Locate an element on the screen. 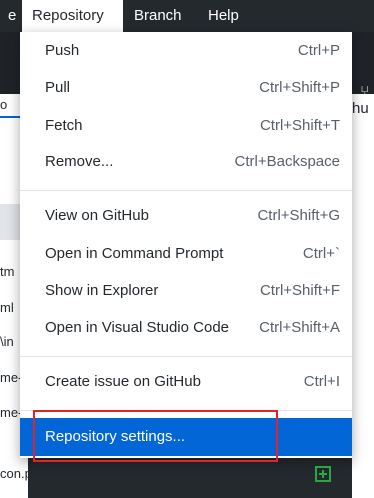 Image resolution: width=374 pixels, height=498 pixels. menu-item-label: Fetch is located at coordinates (64, 125).